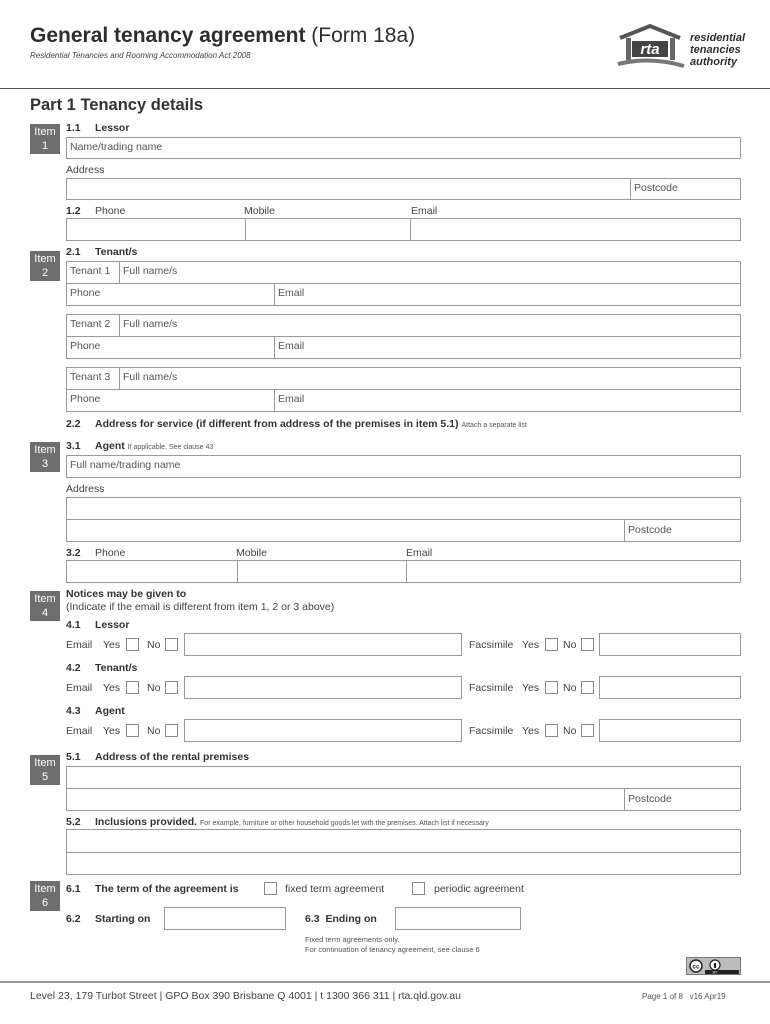  Describe the element at coordinates (158, 757) in the screenshot. I see `section-5-1-heading: 5.1 Address of the rental premises` at that location.